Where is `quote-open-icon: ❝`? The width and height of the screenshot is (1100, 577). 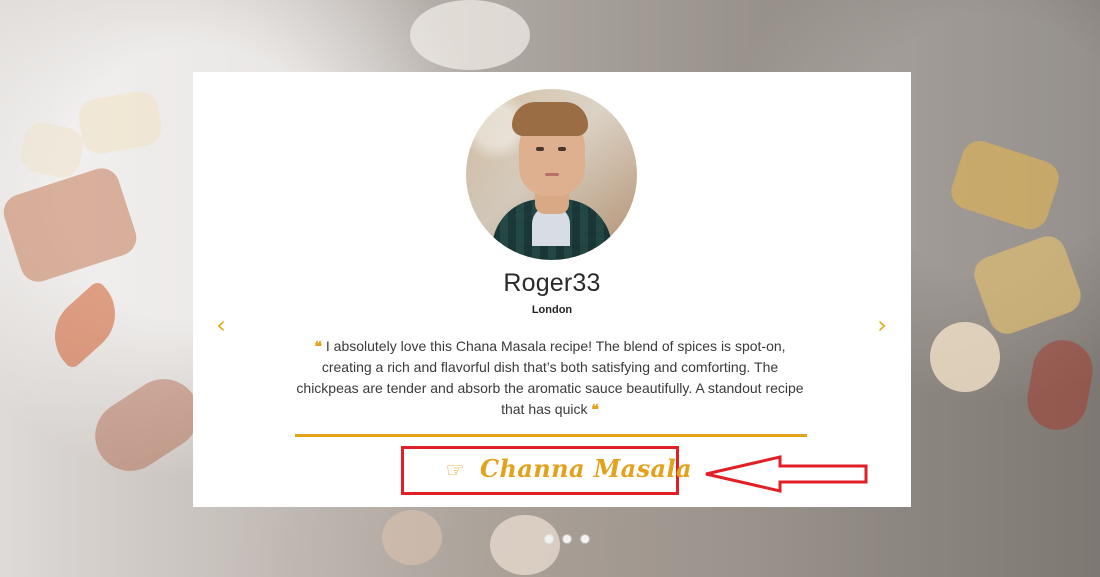
quote-open-icon: ❝ is located at coordinates (318, 346).